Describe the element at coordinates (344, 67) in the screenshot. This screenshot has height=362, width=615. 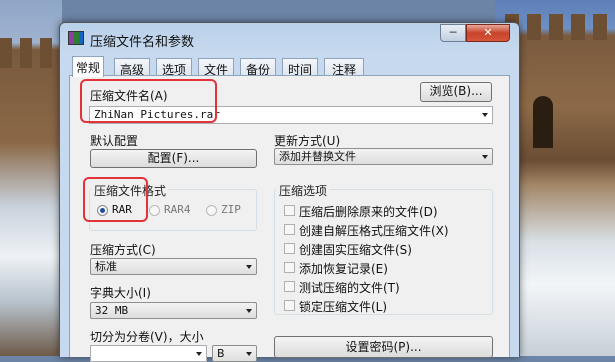
I see `tab-comment: 注释` at that location.